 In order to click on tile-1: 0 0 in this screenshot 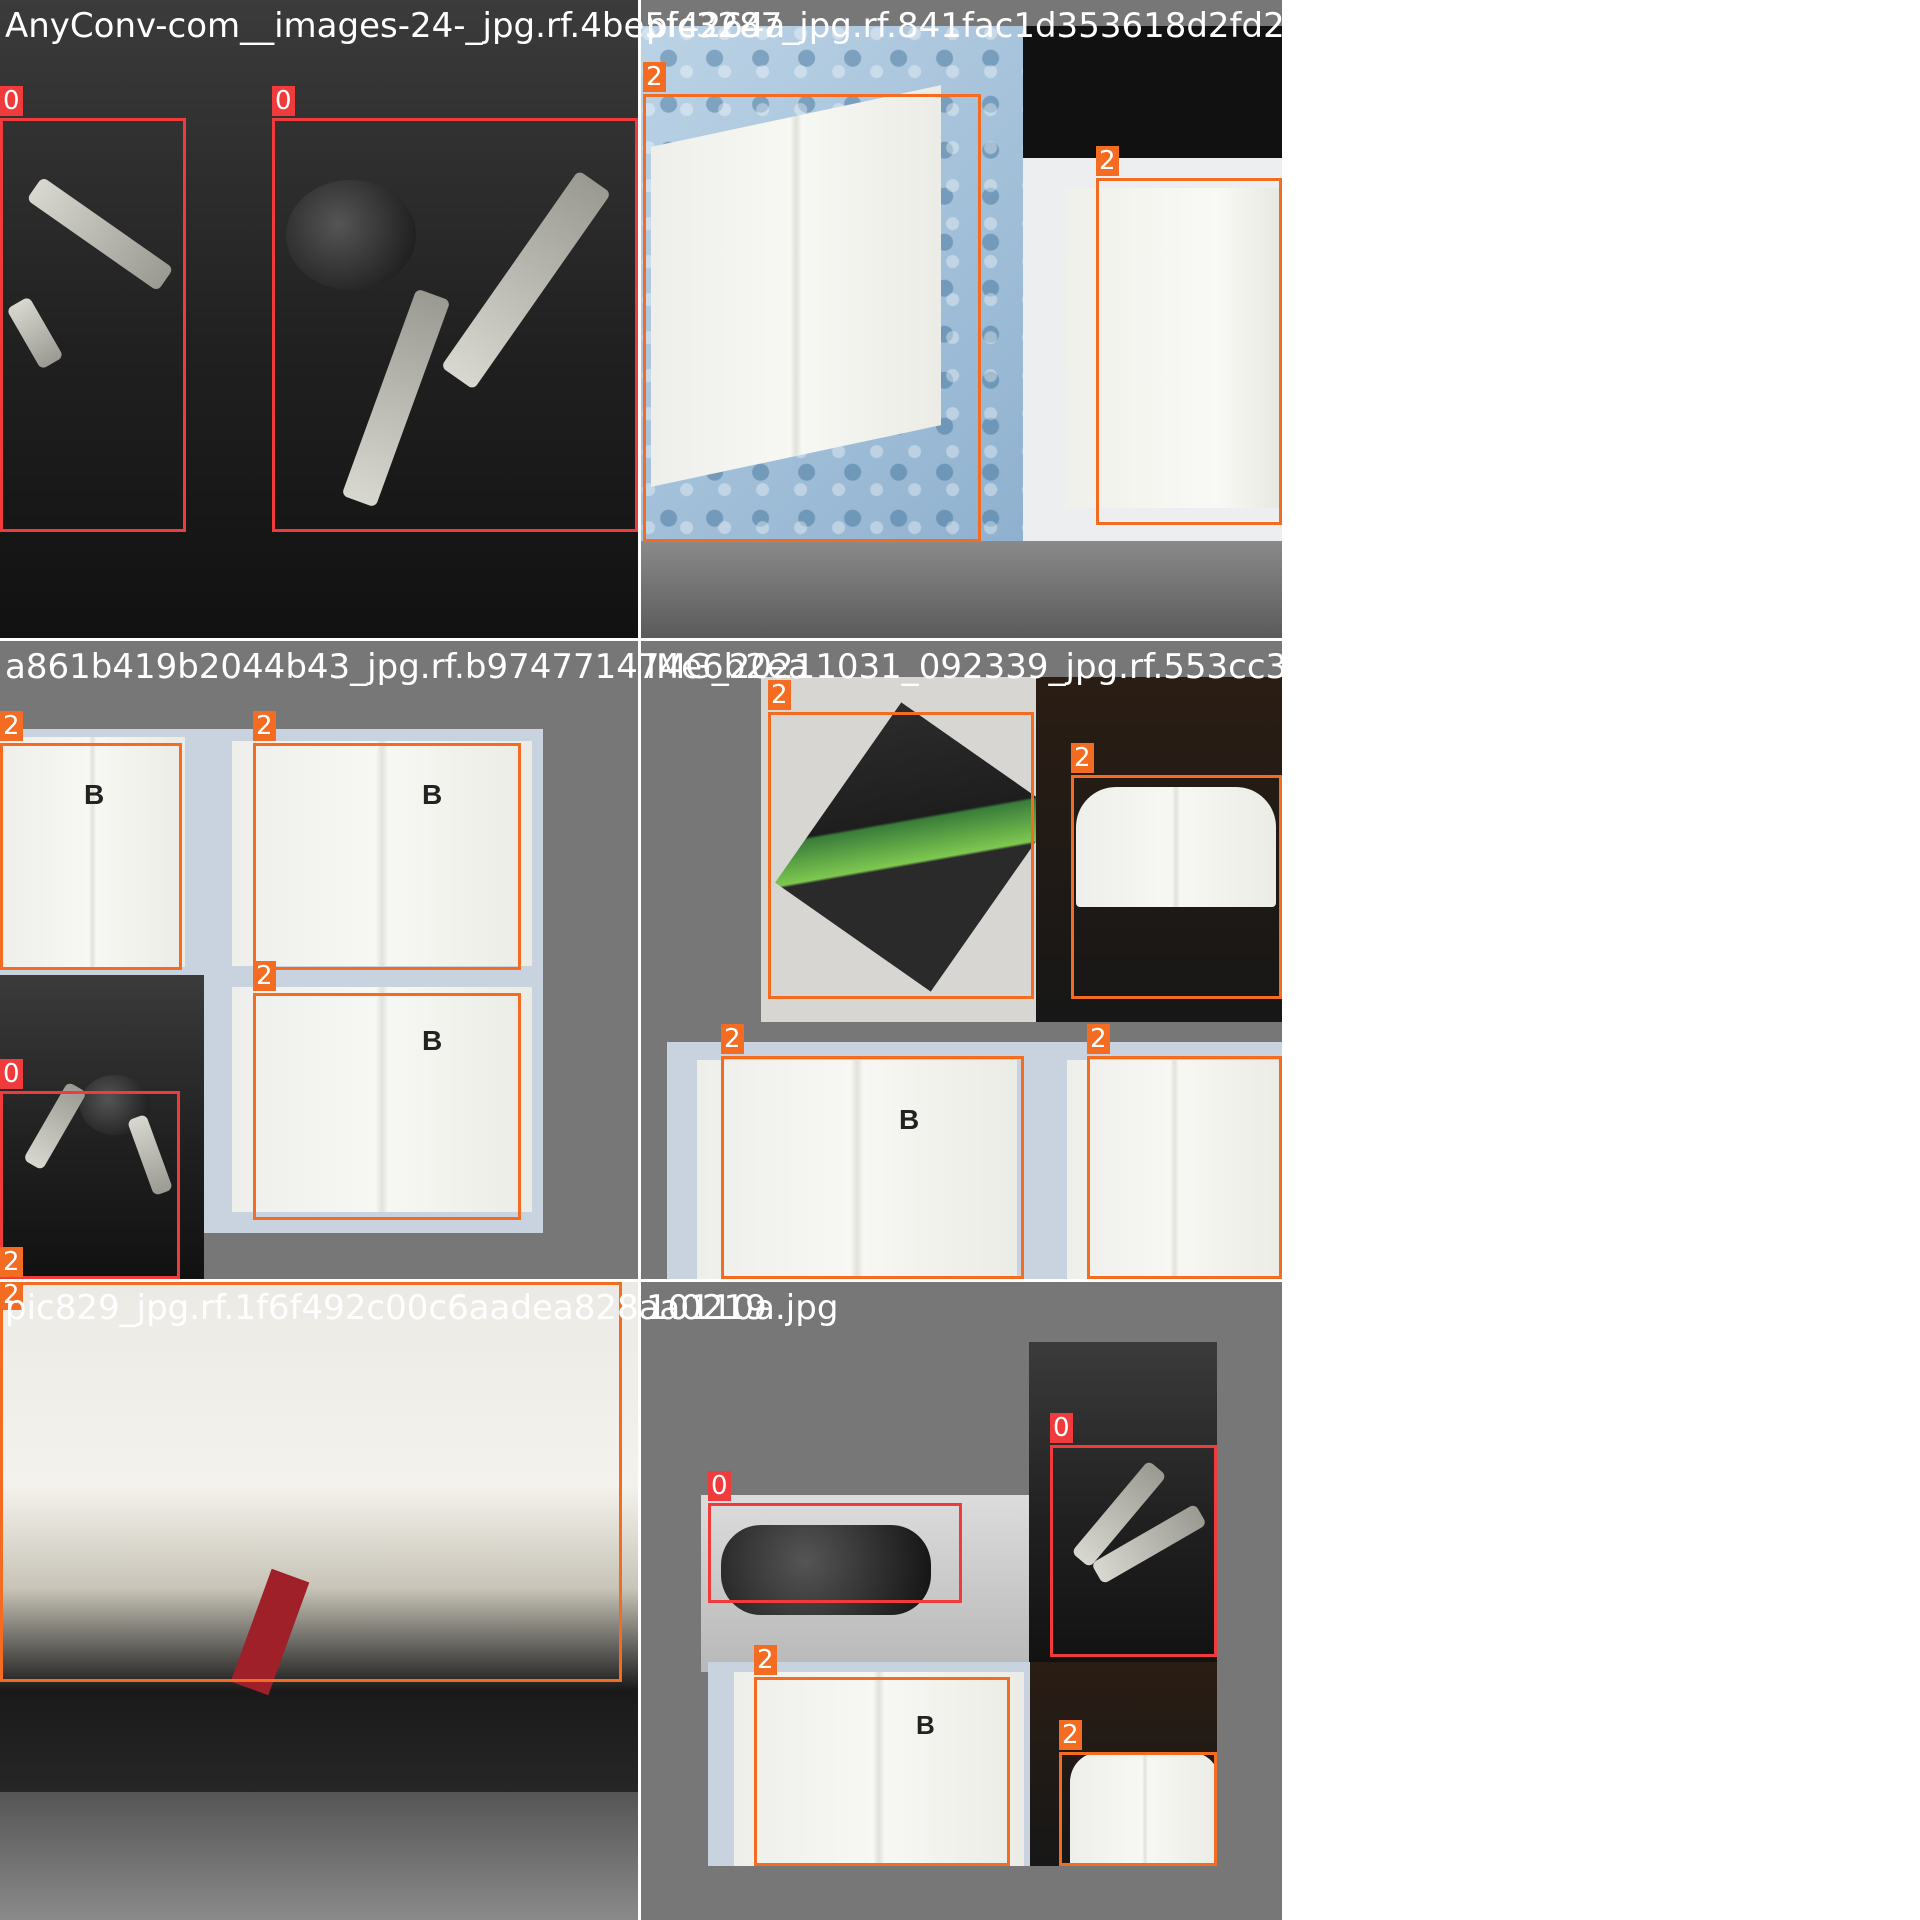, I will do `click(319, 319)`.